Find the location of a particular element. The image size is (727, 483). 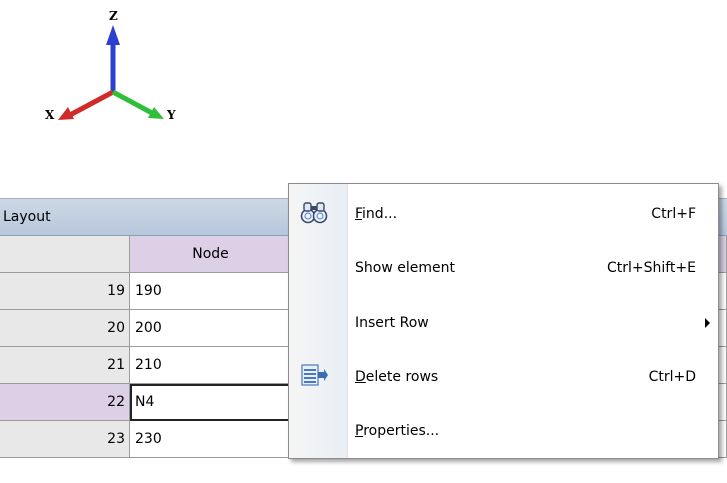

menu-item-find: Find... Ctrl+F is located at coordinates (503, 214).